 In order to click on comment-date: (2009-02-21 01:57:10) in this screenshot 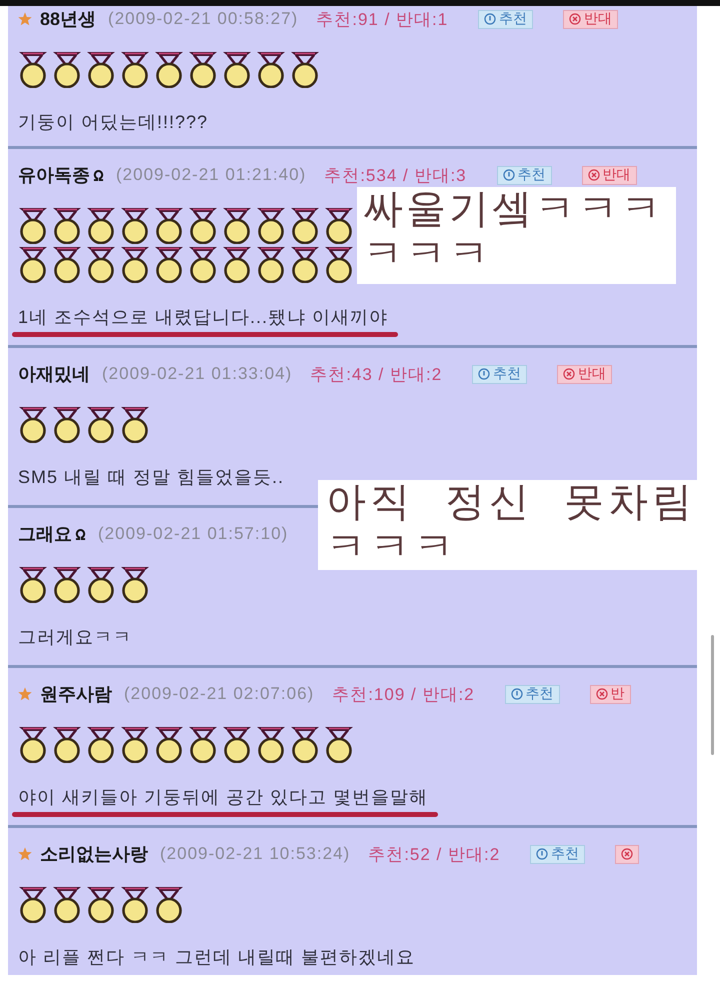, I will do `click(193, 534)`.